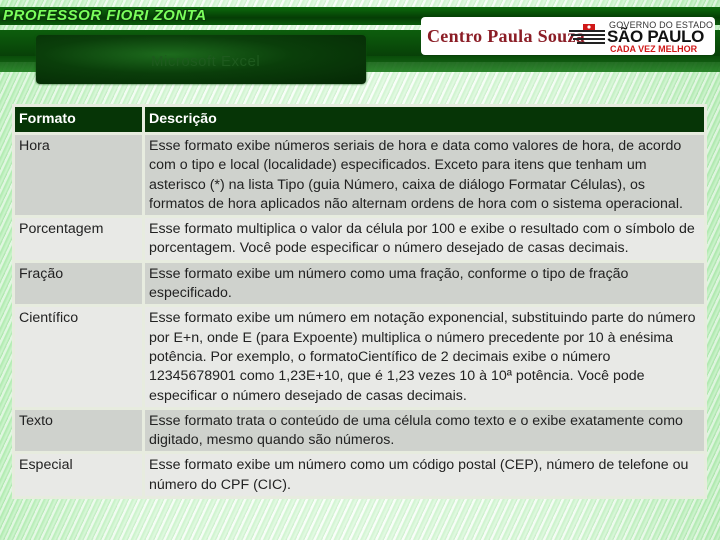 This screenshot has width=720, height=540. Describe the element at coordinates (78, 357) in the screenshot. I see `format-name-cell: Científico` at that location.